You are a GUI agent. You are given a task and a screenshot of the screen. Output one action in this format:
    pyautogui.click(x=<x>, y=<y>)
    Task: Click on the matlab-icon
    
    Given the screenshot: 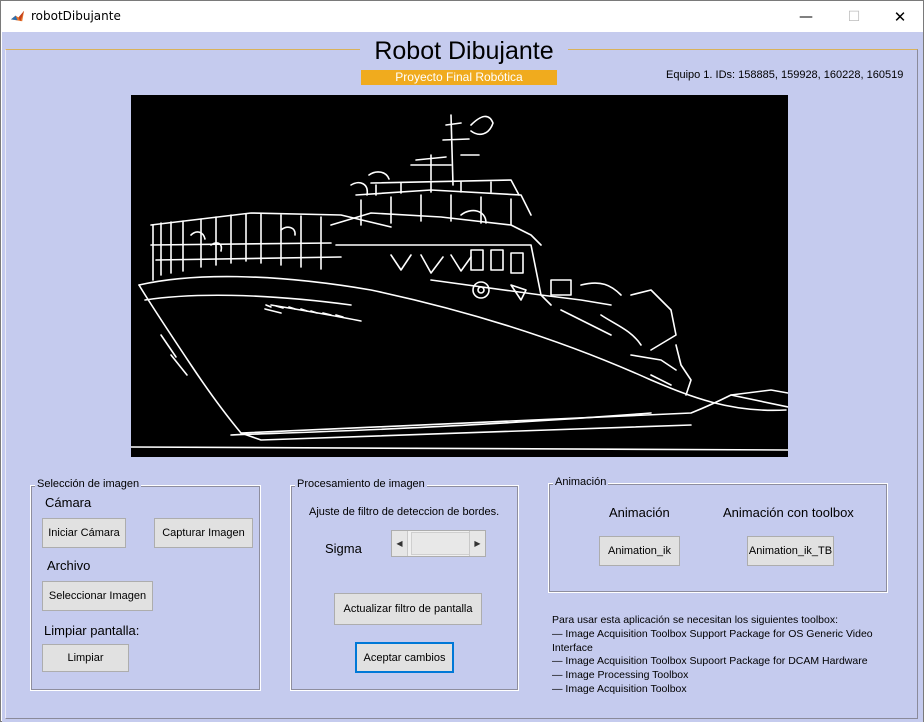 What is the action you would take?
    pyautogui.click(x=17, y=16)
    